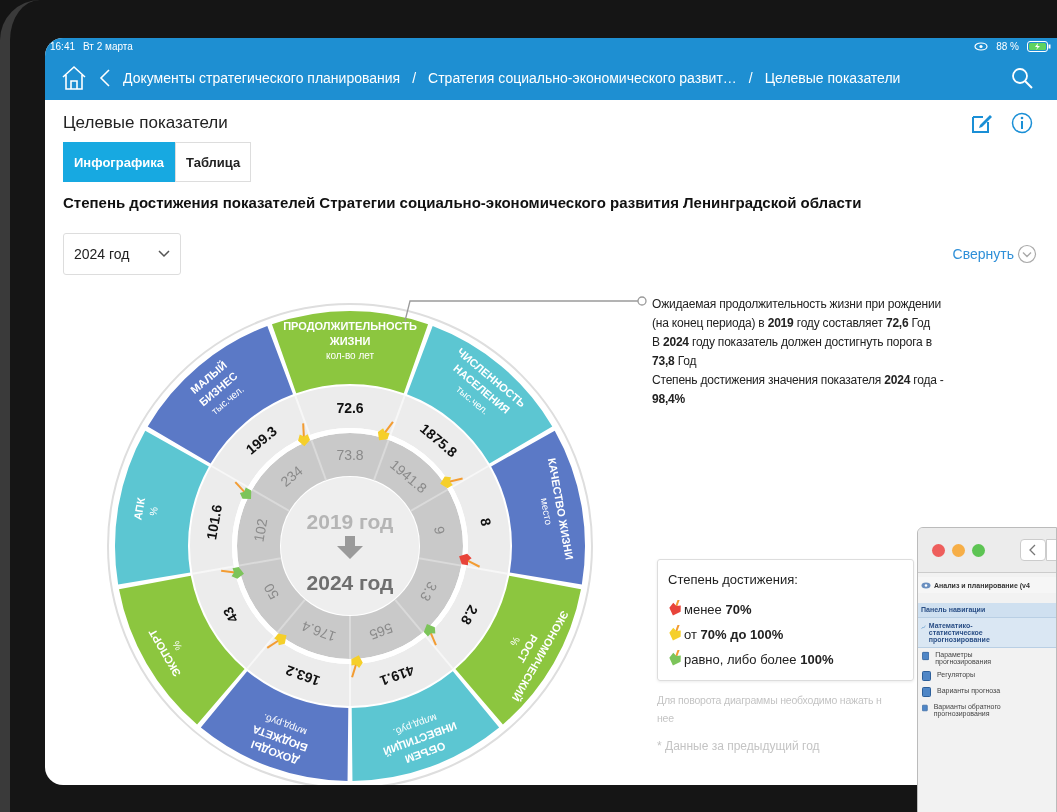 The image size is (1057, 812). What do you see at coordinates (469, 615) in the screenshot?
I see `value-label: 2.8` at bounding box center [469, 615].